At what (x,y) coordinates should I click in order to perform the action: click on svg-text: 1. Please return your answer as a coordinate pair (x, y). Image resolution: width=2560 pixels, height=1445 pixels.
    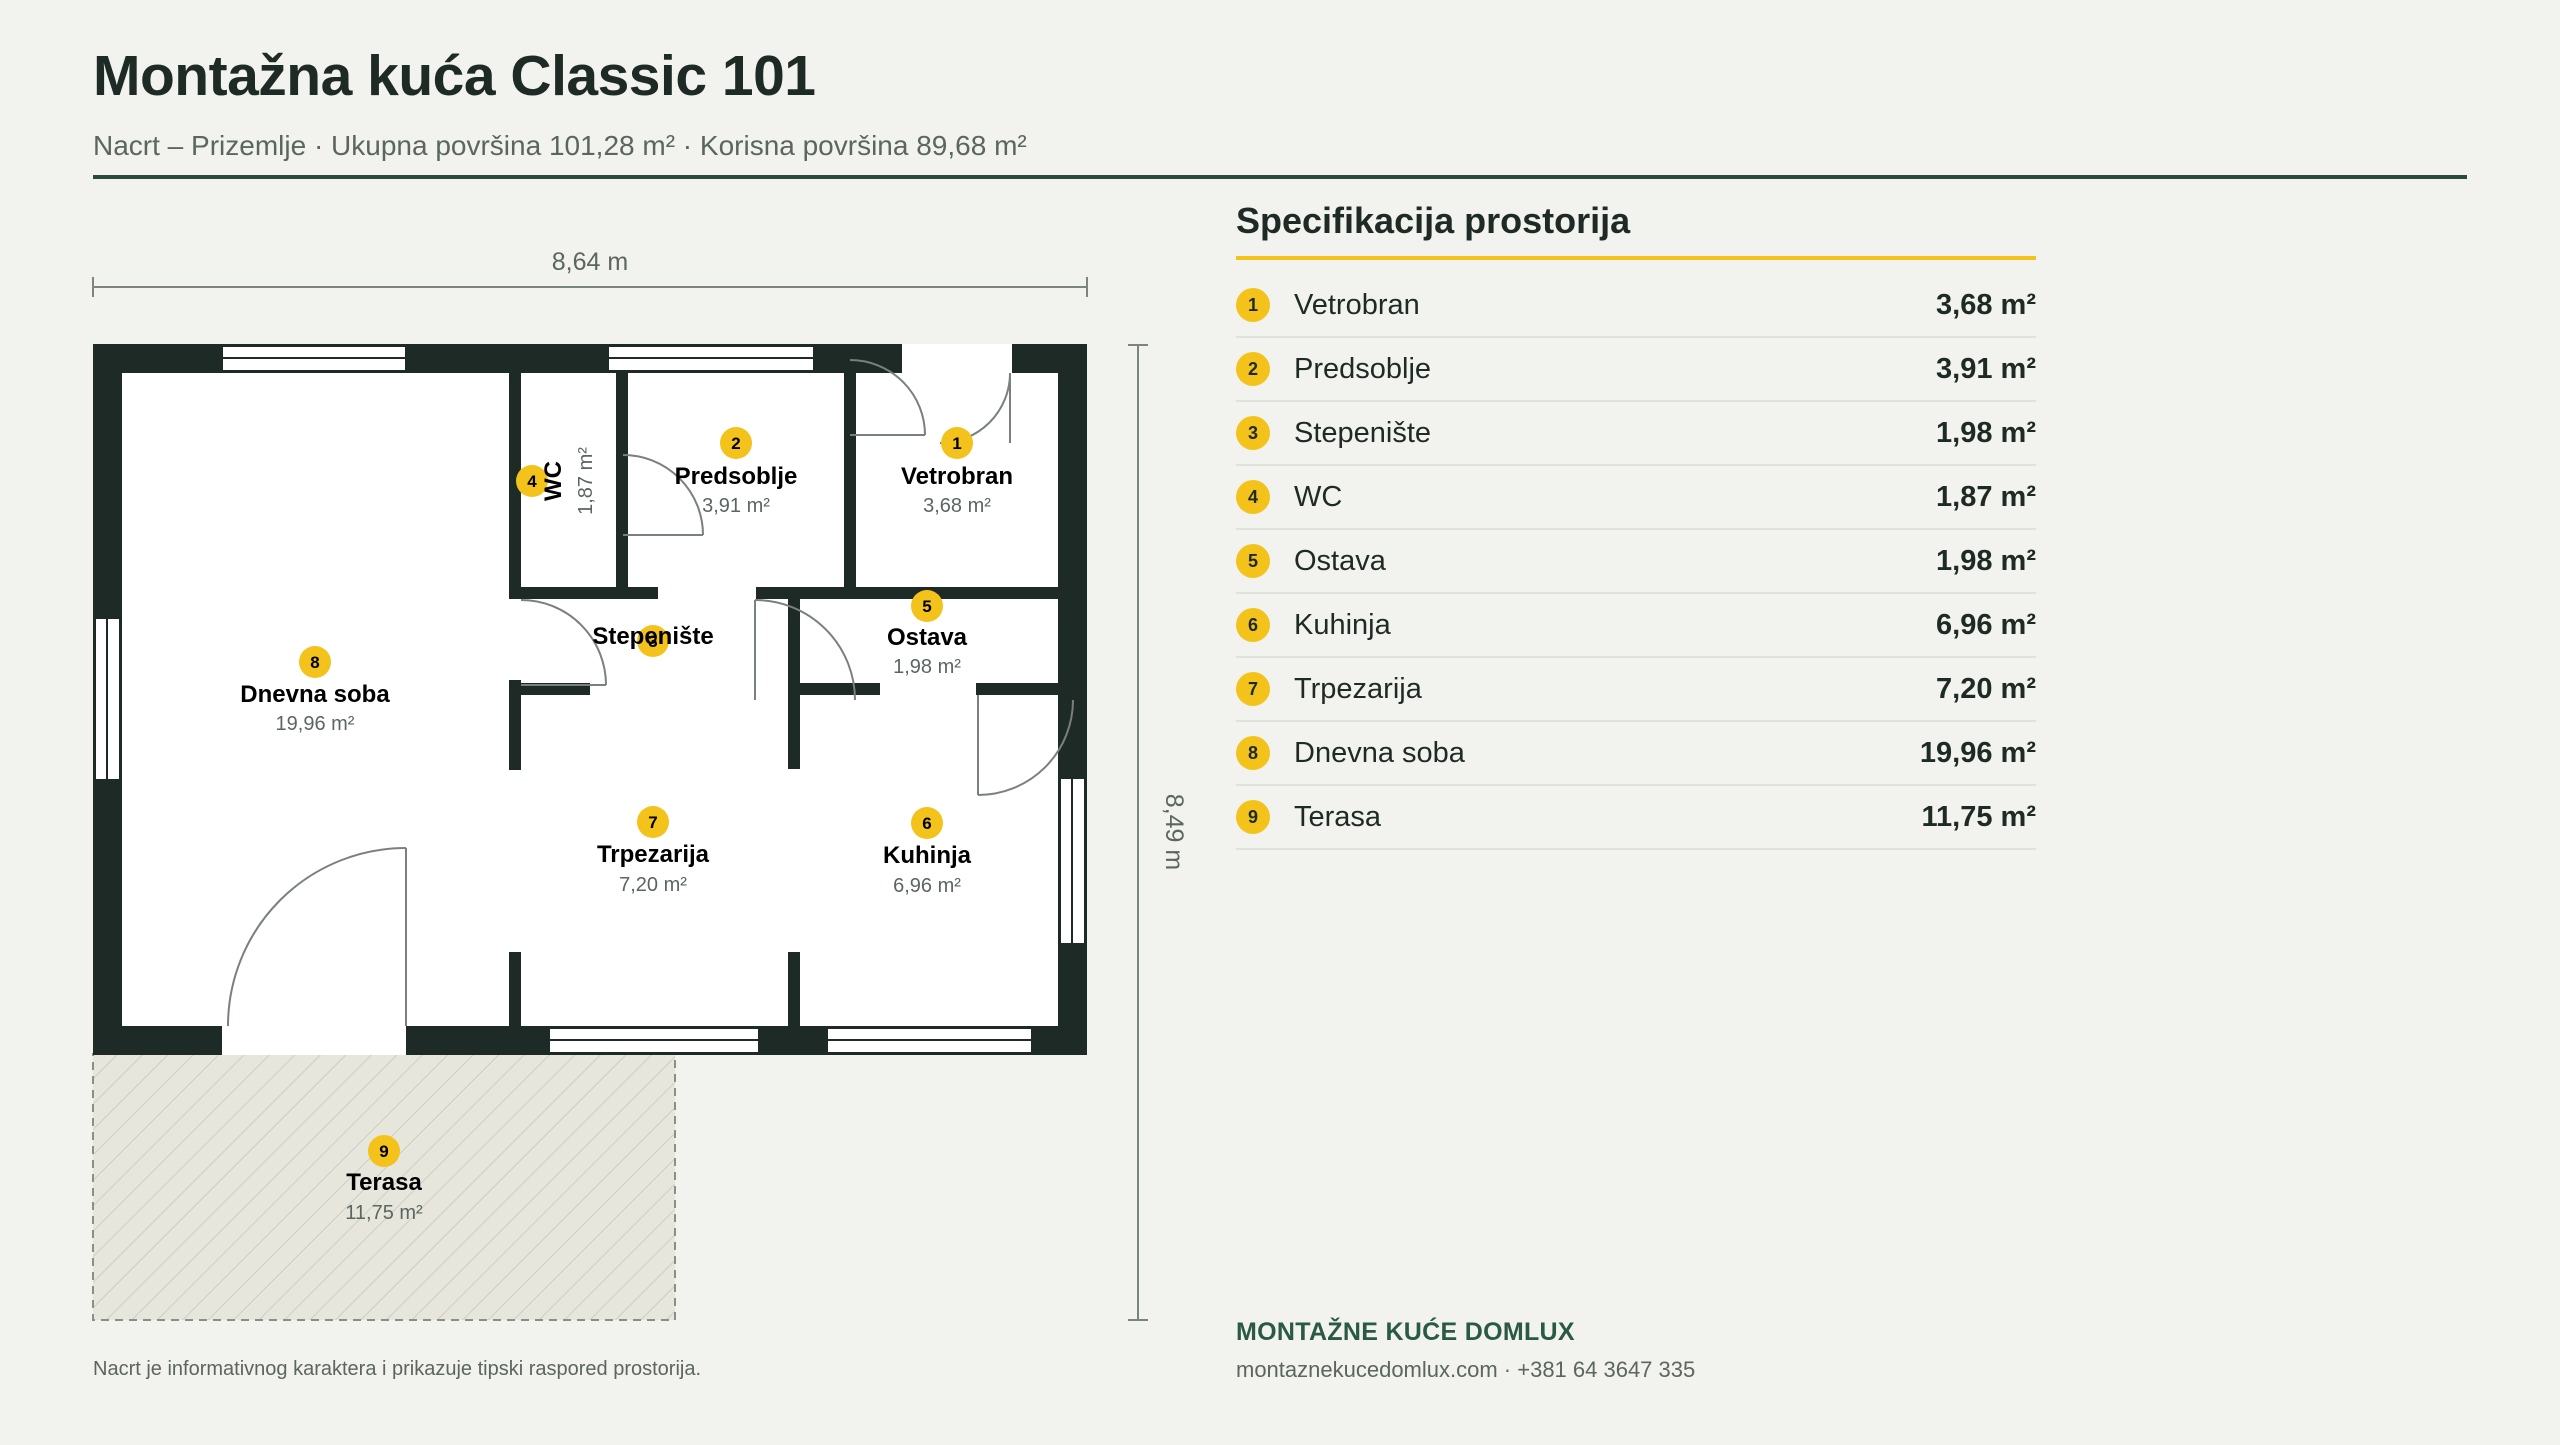
    Looking at the image, I should click on (956, 443).